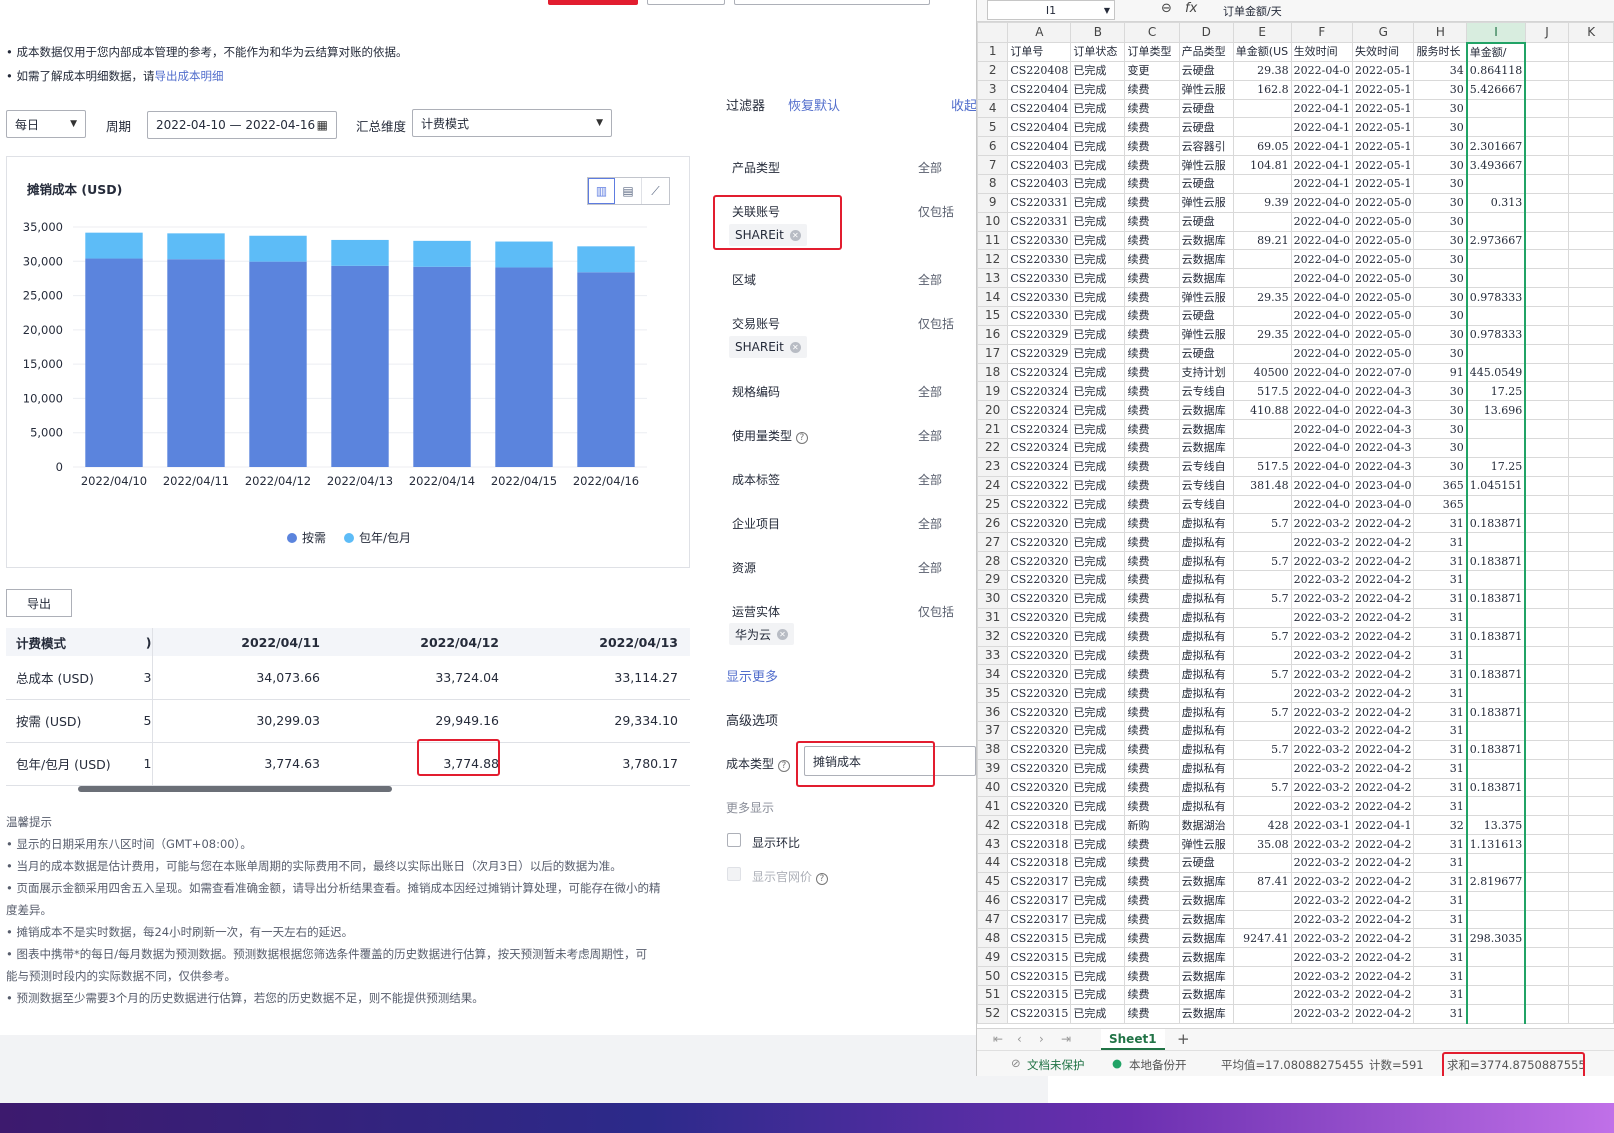 This screenshot has height=1133, width=1614. What do you see at coordinates (1383, 146) in the screenshot?
I see `cell: 2022-05-1` at bounding box center [1383, 146].